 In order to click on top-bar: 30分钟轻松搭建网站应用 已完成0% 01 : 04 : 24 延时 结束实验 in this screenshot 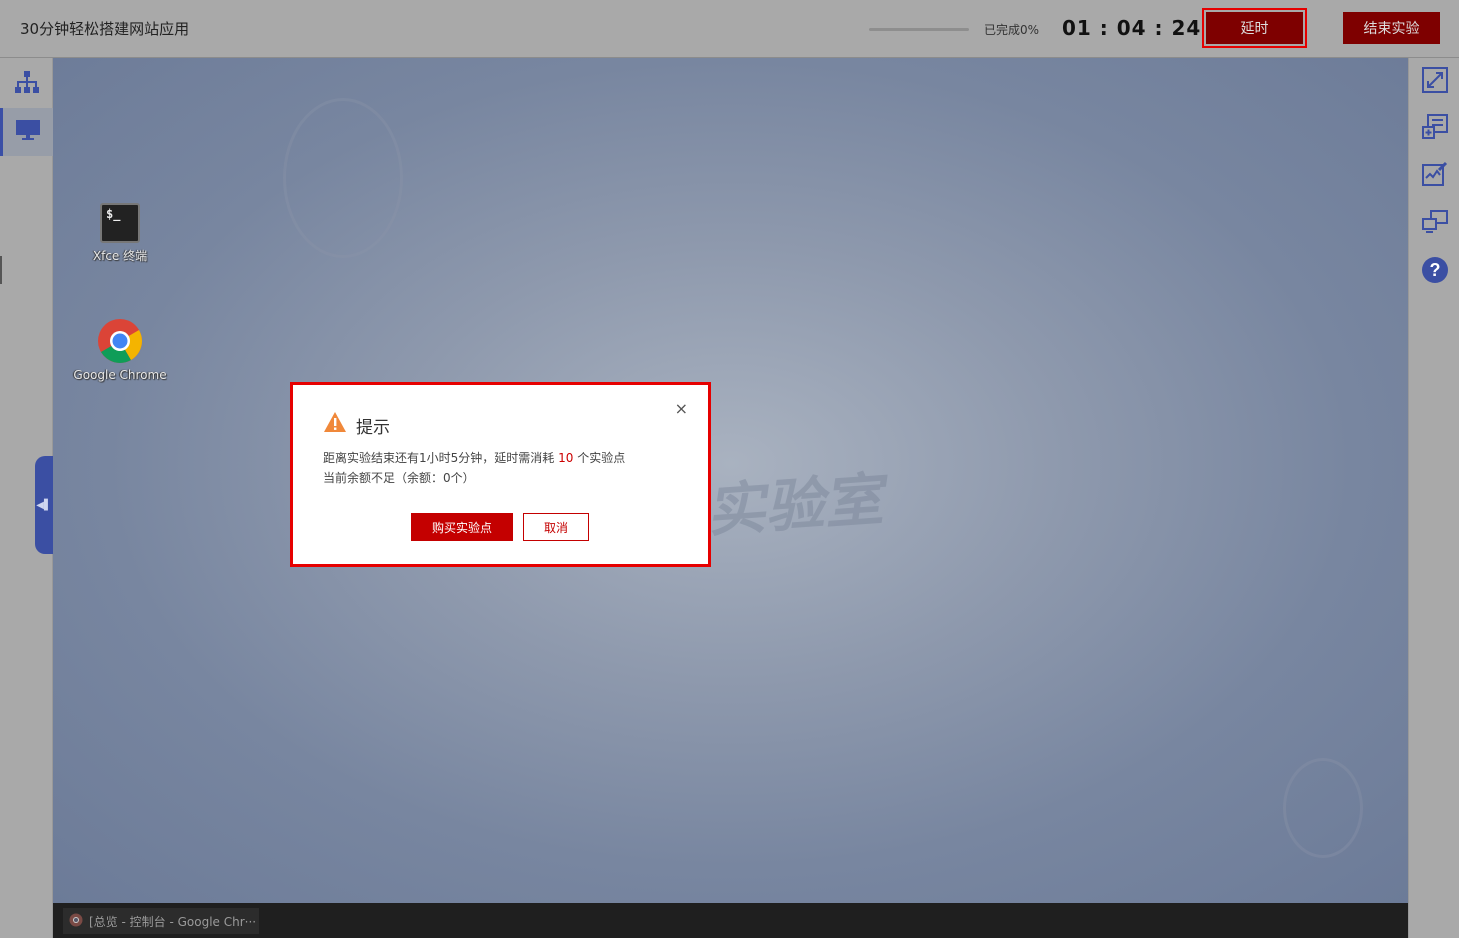, I will do `click(729, 29)`.